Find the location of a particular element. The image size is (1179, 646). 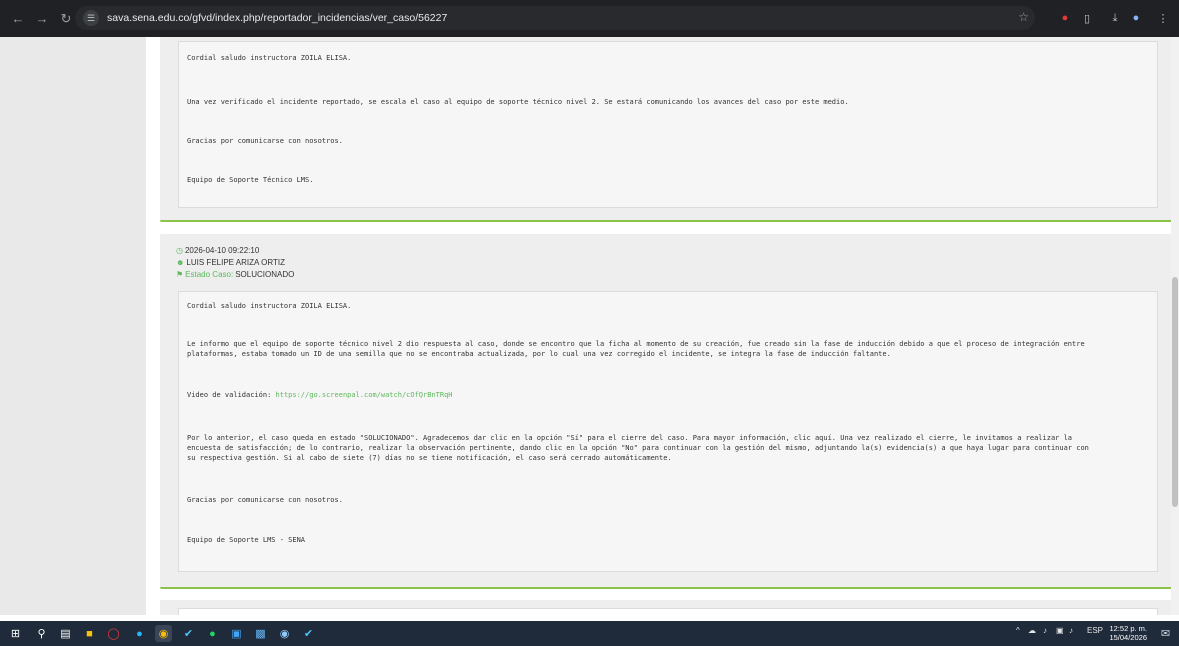

message-signature: Equipo de Soporte LMS - SENA is located at coordinates (246, 540).